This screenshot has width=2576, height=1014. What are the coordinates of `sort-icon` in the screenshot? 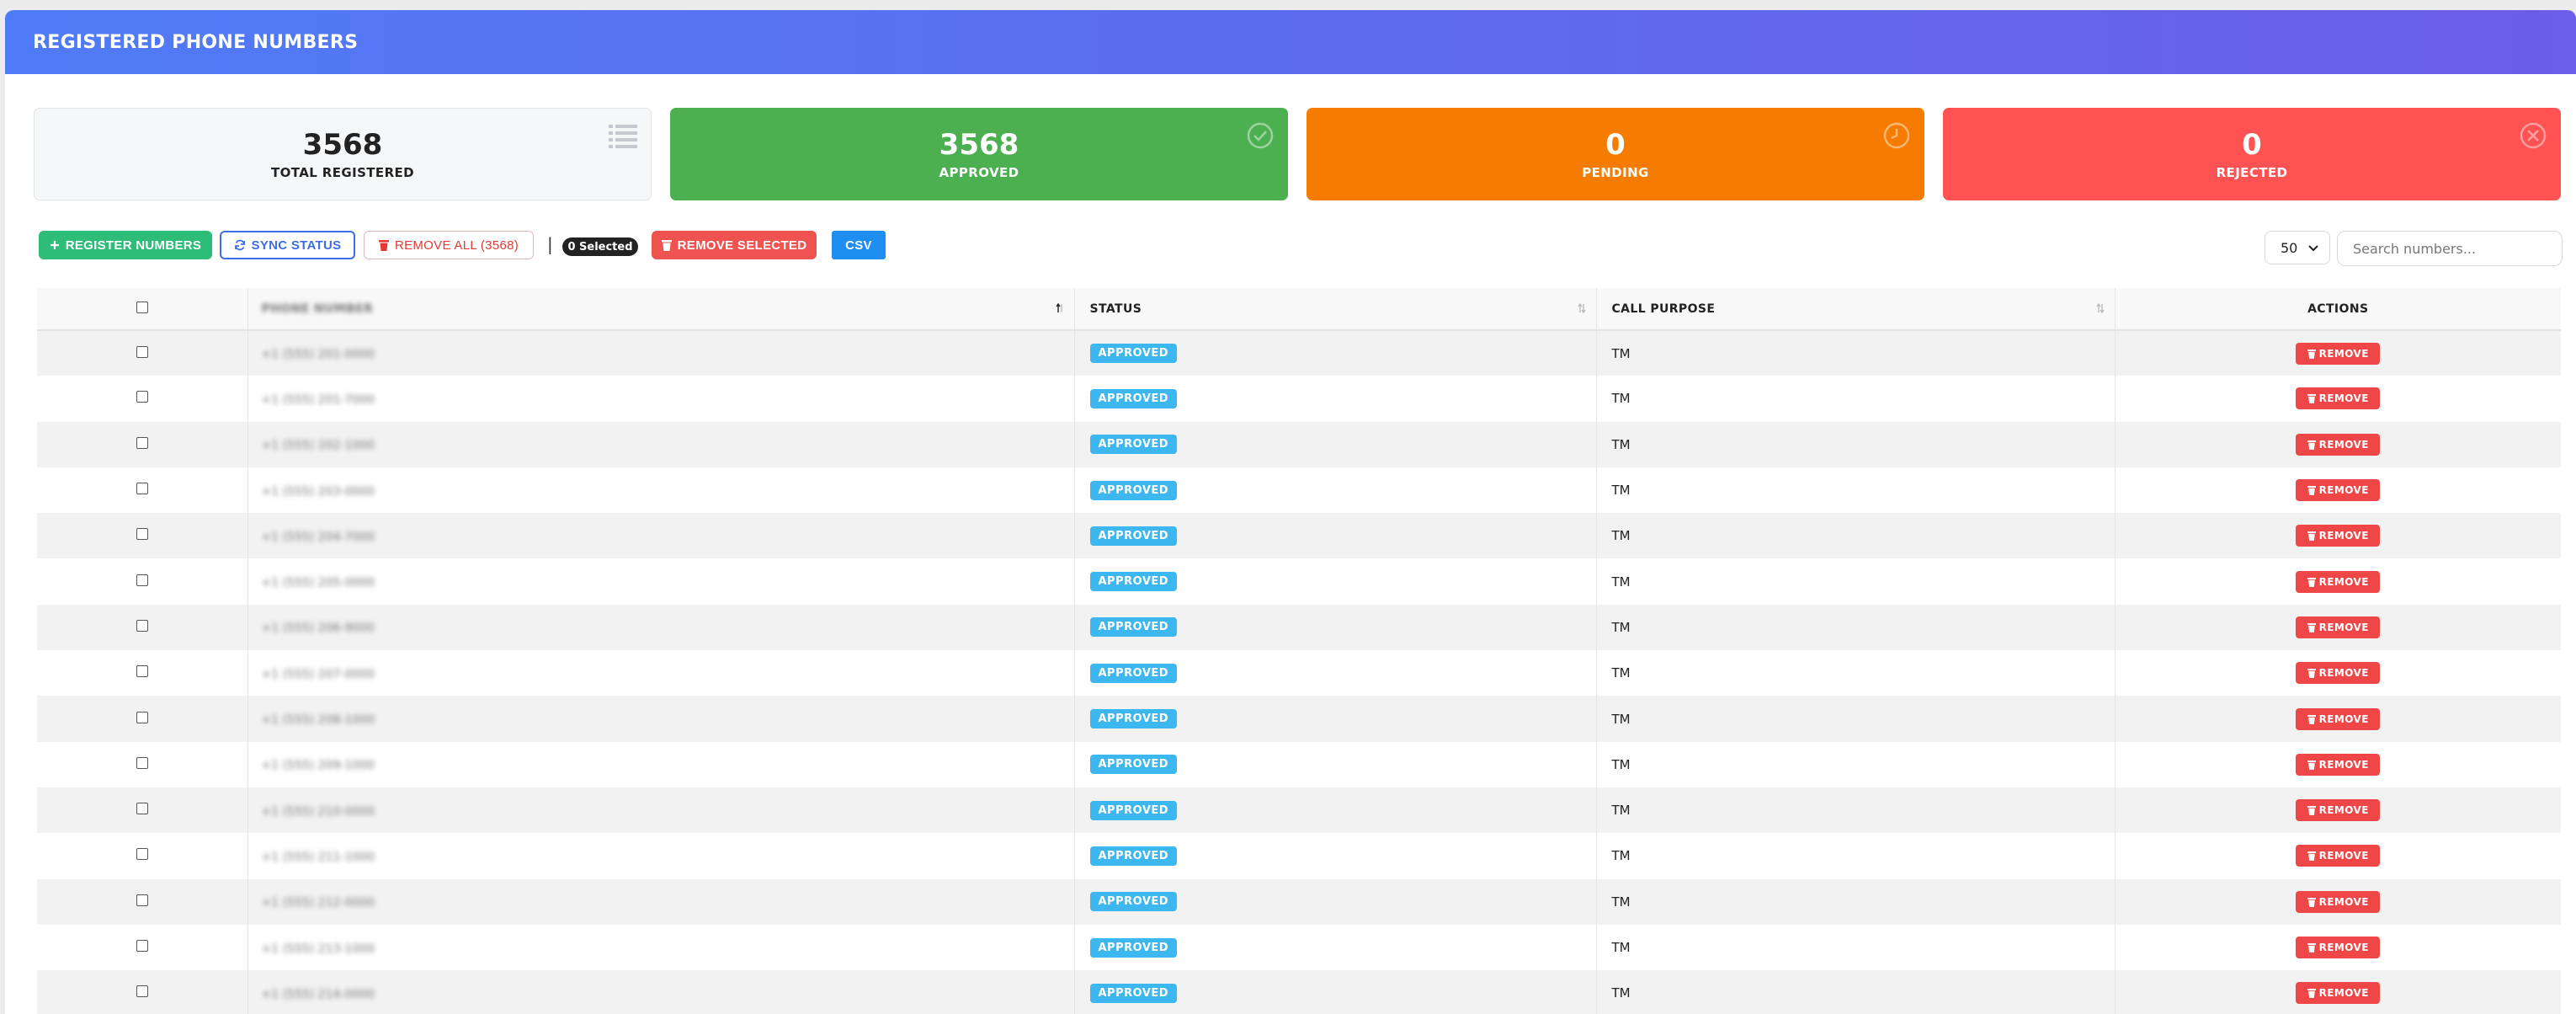 It's located at (1582, 308).